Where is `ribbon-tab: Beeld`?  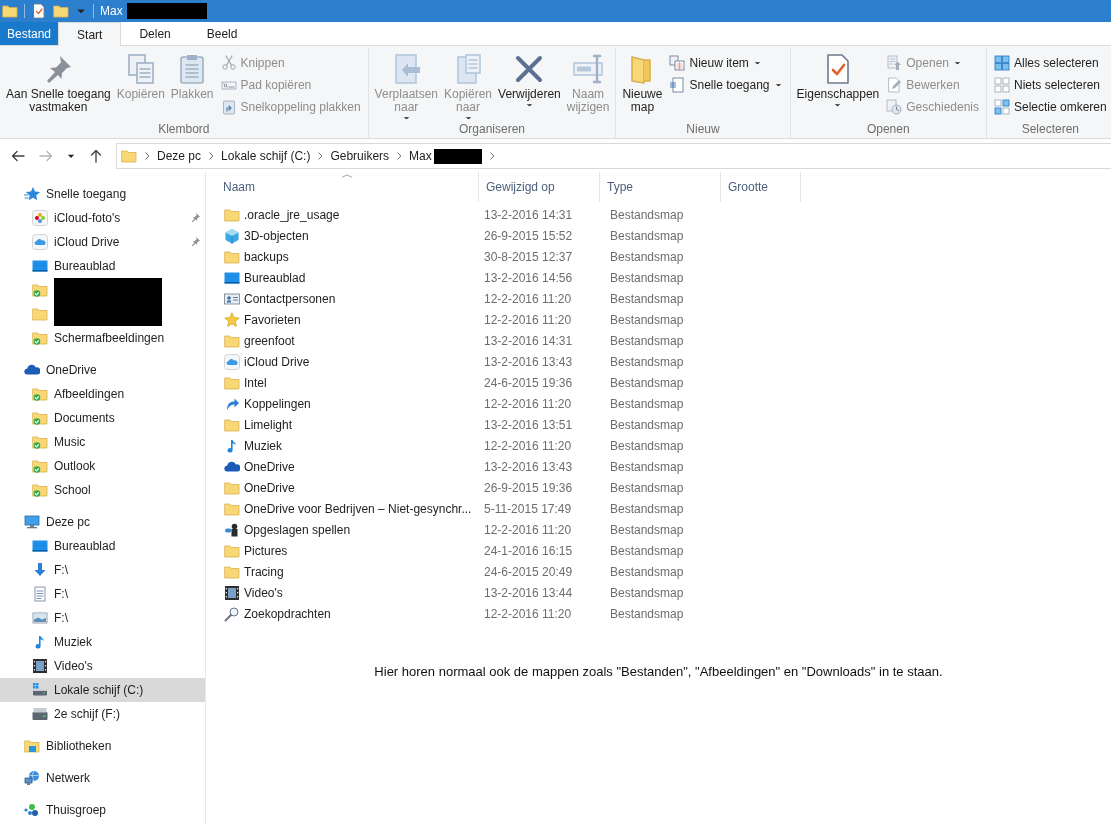 ribbon-tab: Beeld is located at coordinates (222, 33).